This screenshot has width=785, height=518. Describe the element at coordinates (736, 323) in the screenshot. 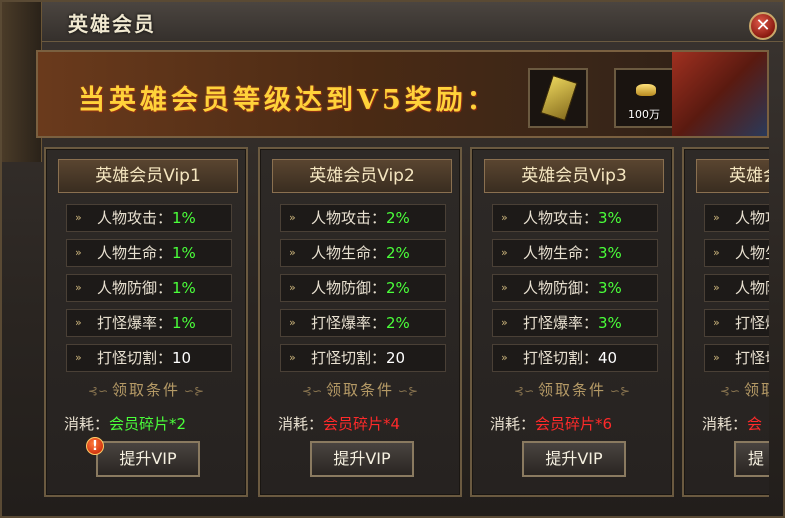

I see `stat-row: » 打怪爆` at that location.